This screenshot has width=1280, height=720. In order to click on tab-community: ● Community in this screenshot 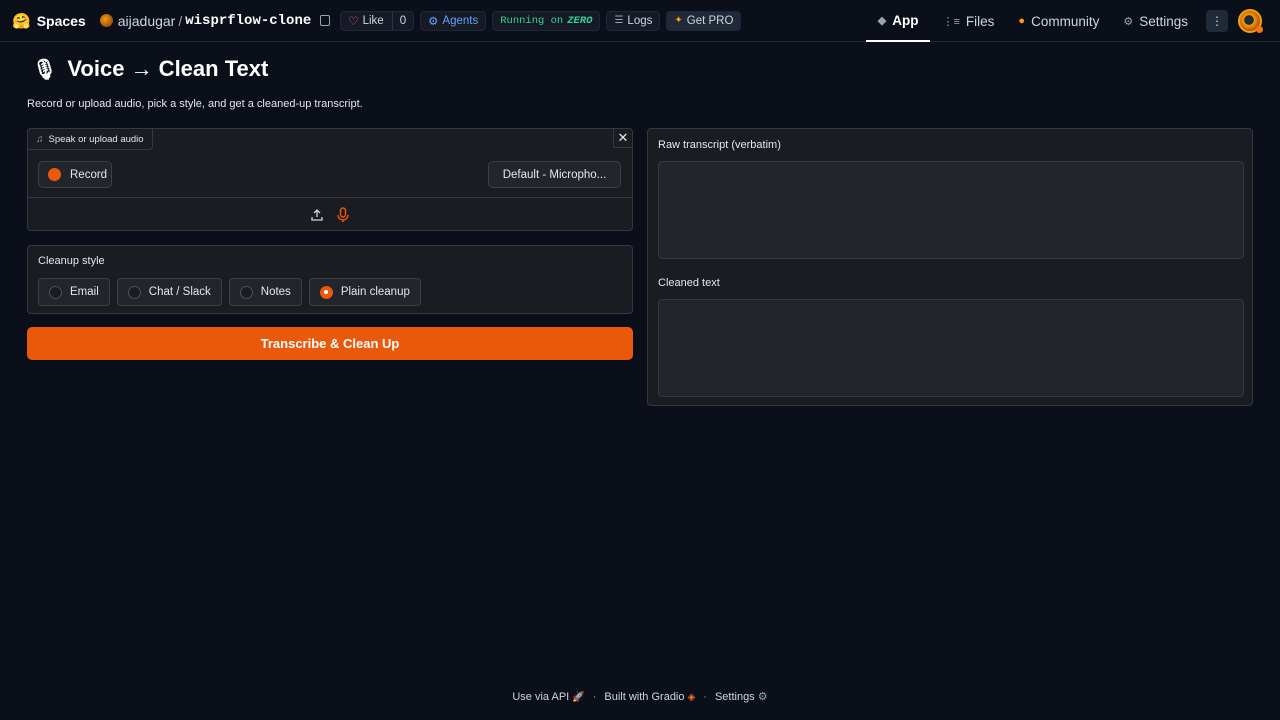, I will do `click(1058, 21)`.